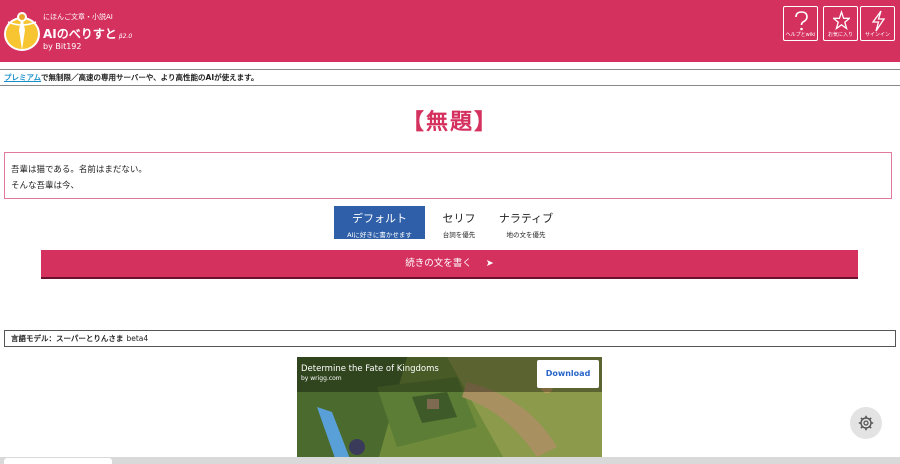 This screenshot has width=900, height=464. I want to click on mode-default-button: デフォルト AIに好きに書かせます, so click(379, 222).